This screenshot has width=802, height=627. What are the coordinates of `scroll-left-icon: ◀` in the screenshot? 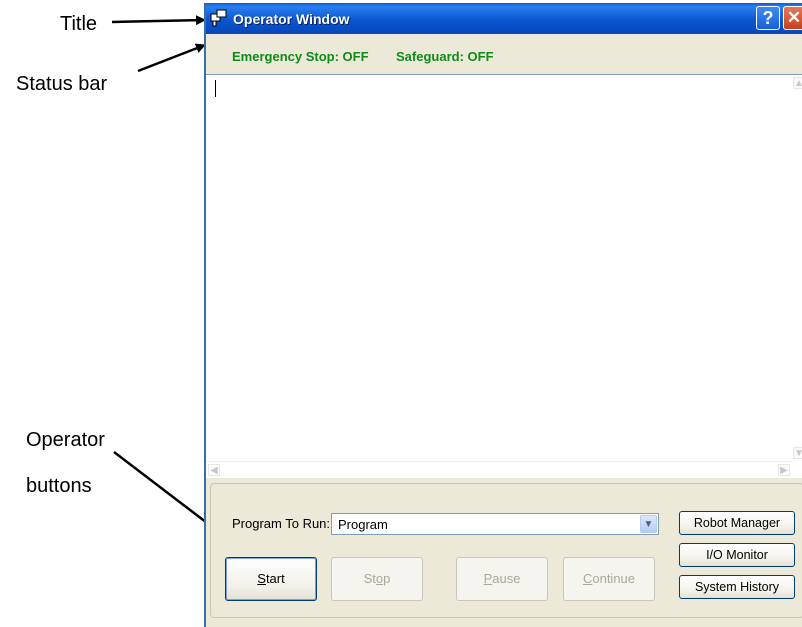 It's located at (214, 470).